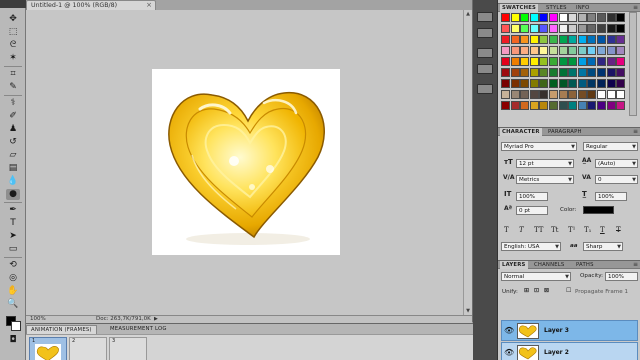 This screenshot has height=360, width=640. Describe the element at coordinates (13, 304) in the screenshot. I see `zoom-tool-icon: 🔍` at that location.